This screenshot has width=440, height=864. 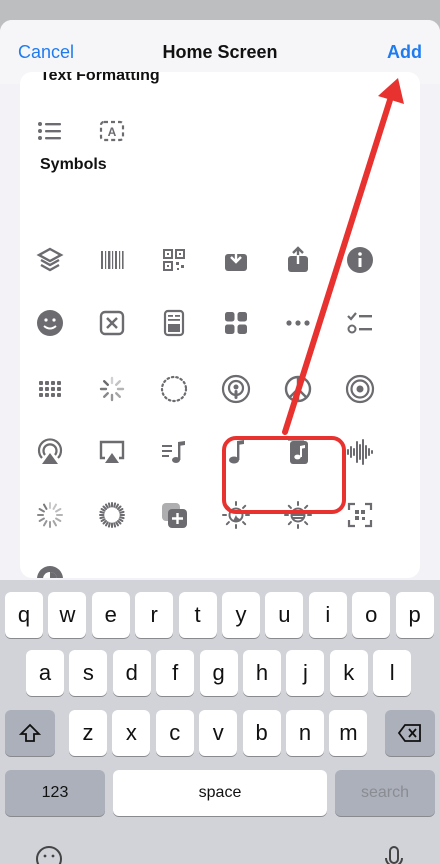 What do you see at coordinates (360, 323) in the screenshot?
I see `checklist-icon` at bounding box center [360, 323].